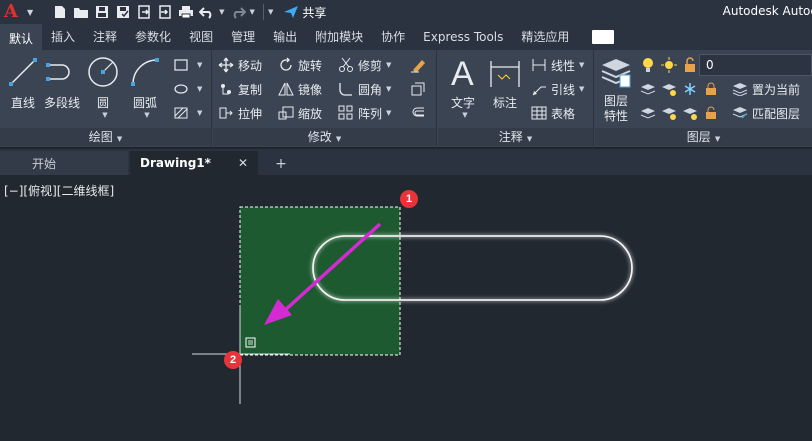 This screenshot has height=441, width=812. Describe the element at coordinates (393, 37) in the screenshot. I see `tab-collaborate: 协作` at that location.